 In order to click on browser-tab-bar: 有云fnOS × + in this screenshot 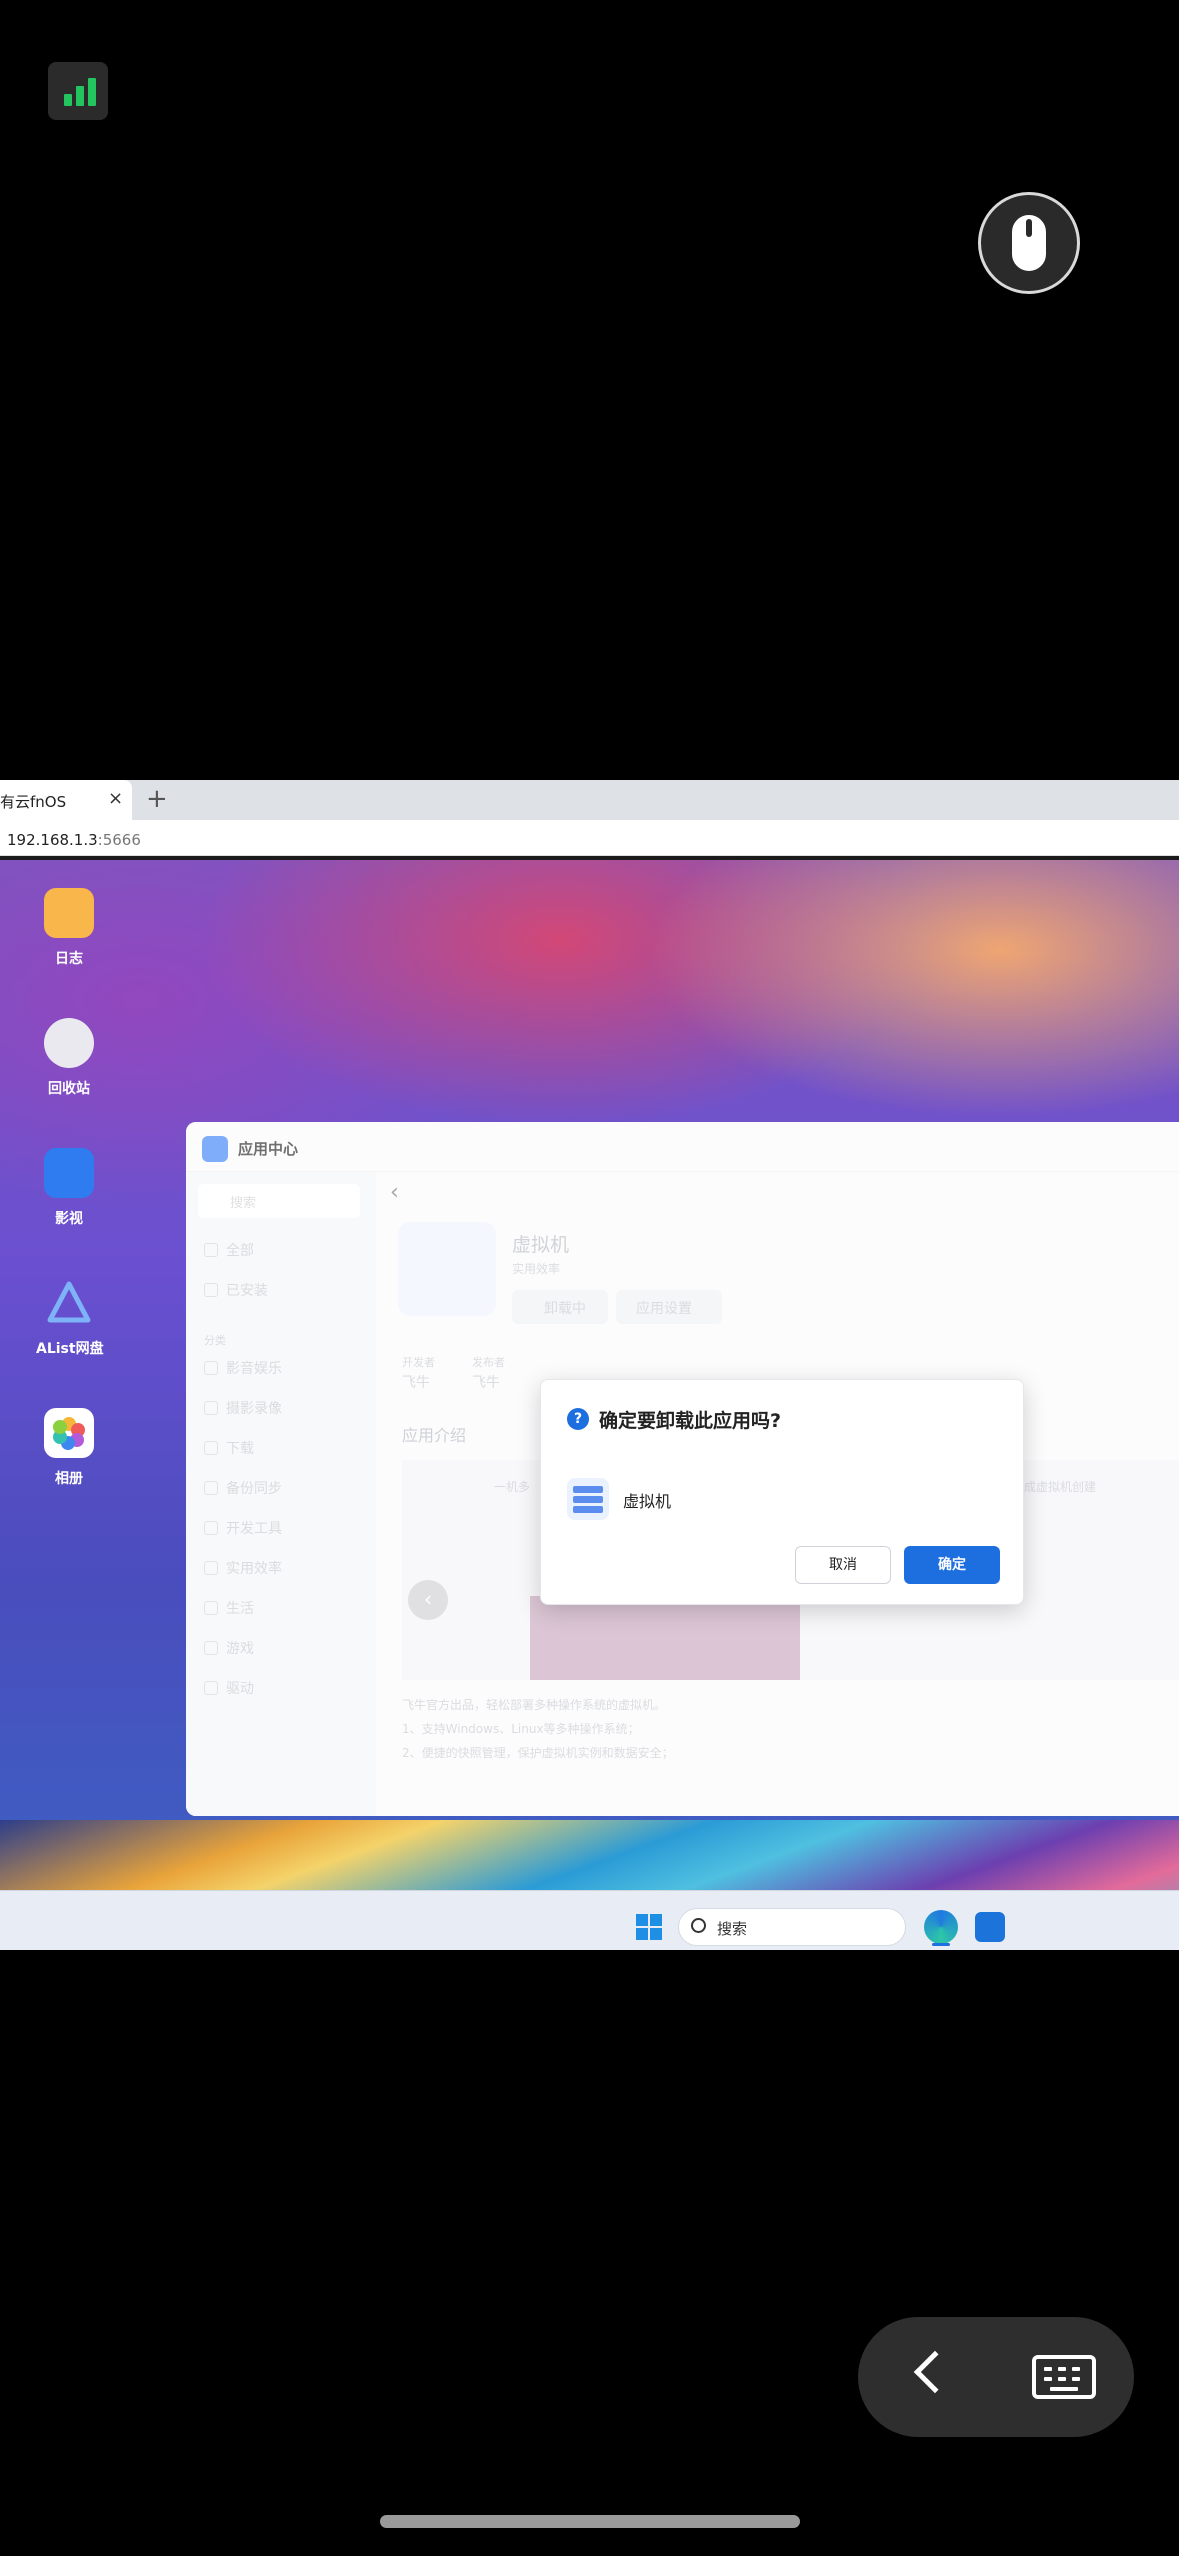, I will do `click(589, 800)`.